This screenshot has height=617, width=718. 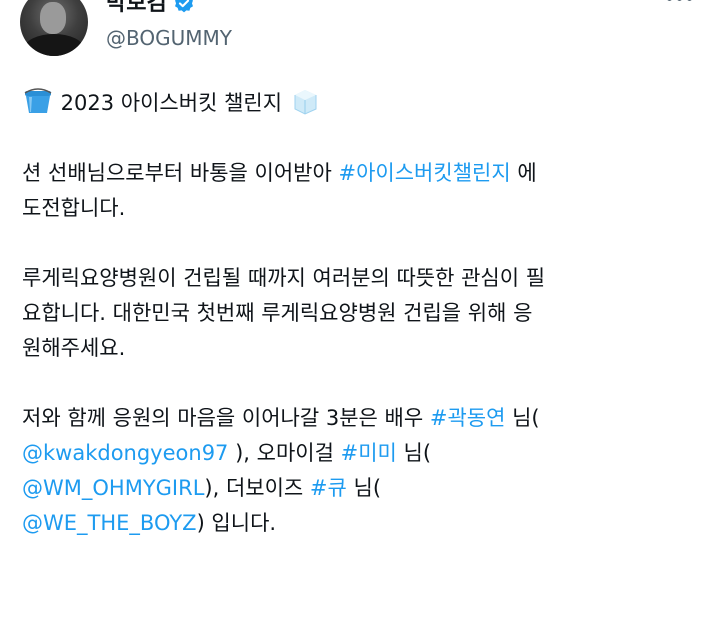 What do you see at coordinates (522, 418) in the screenshot?
I see `p3-text-b: 님(` at bounding box center [522, 418].